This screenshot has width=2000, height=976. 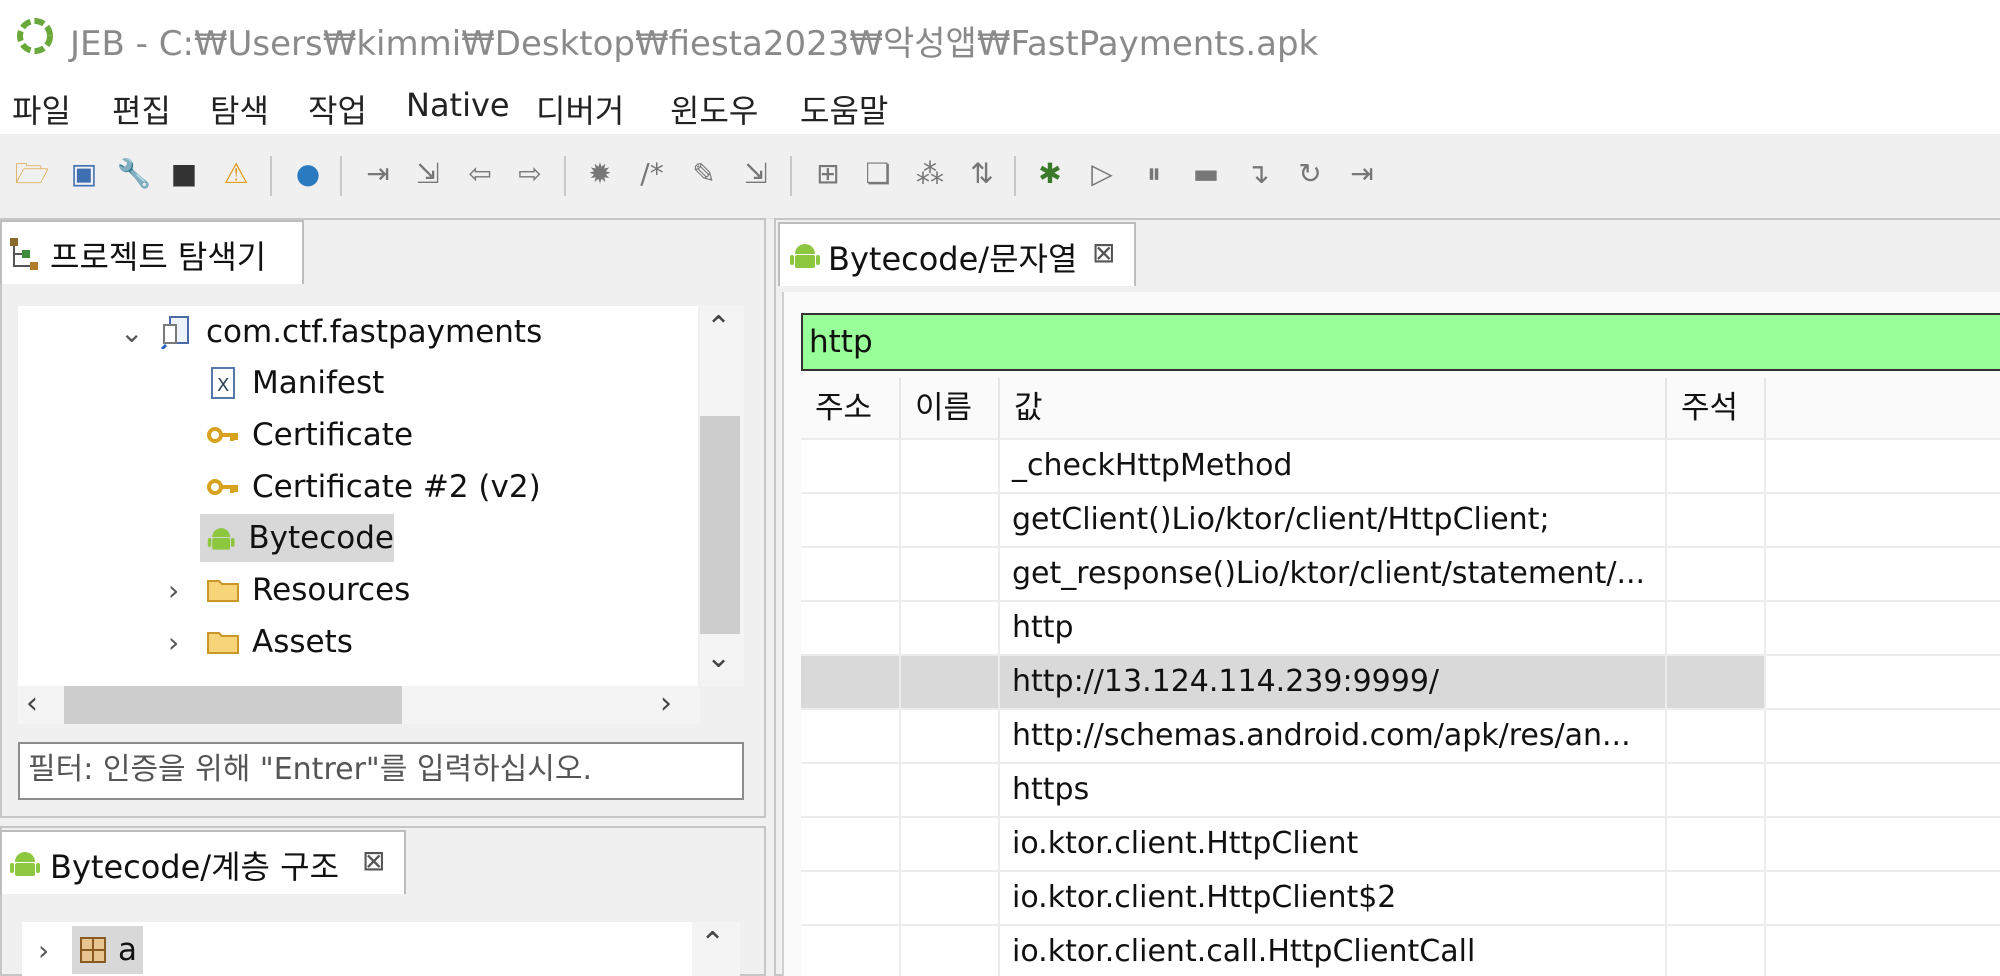 I want to click on resume-icon: ▷, so click(x=1102, y=174).